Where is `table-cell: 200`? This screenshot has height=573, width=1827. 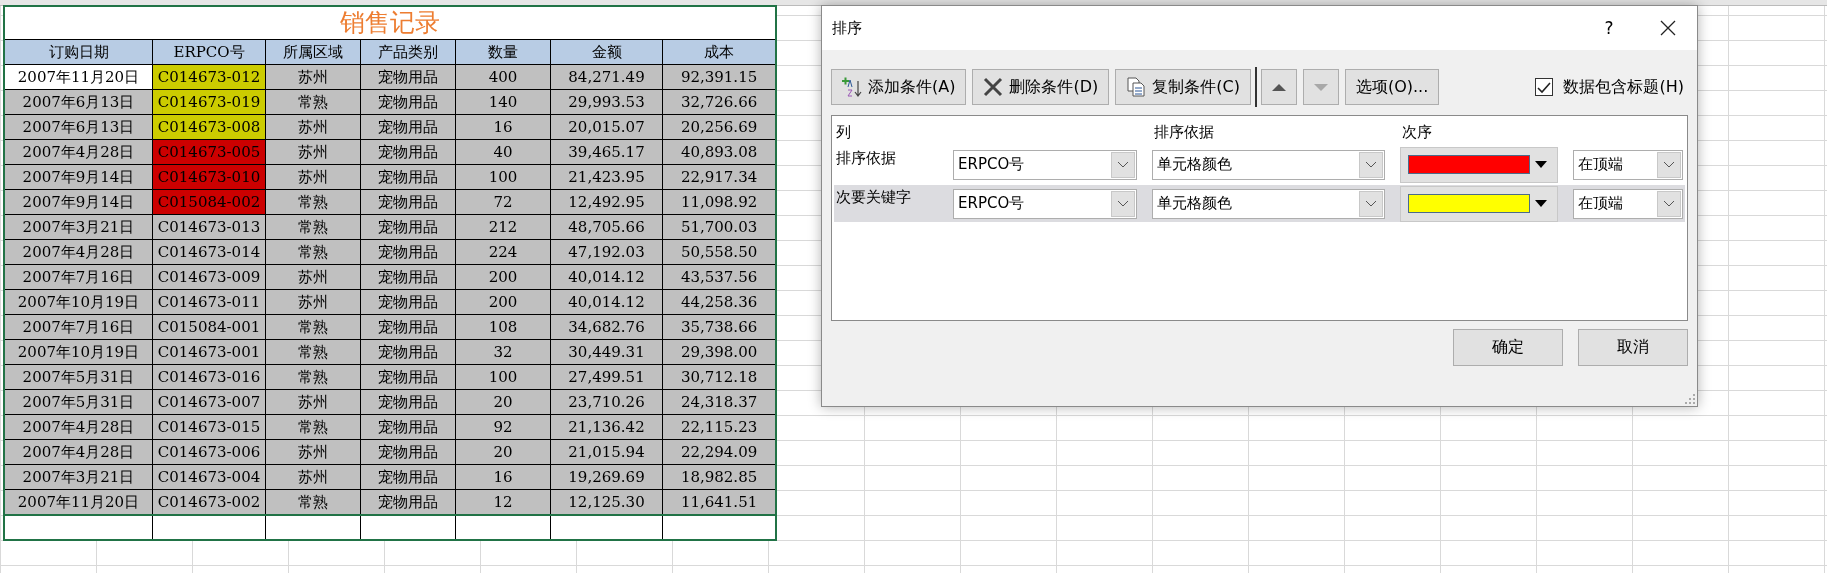
table-cell: 200 is located at coordinates (503, 277).